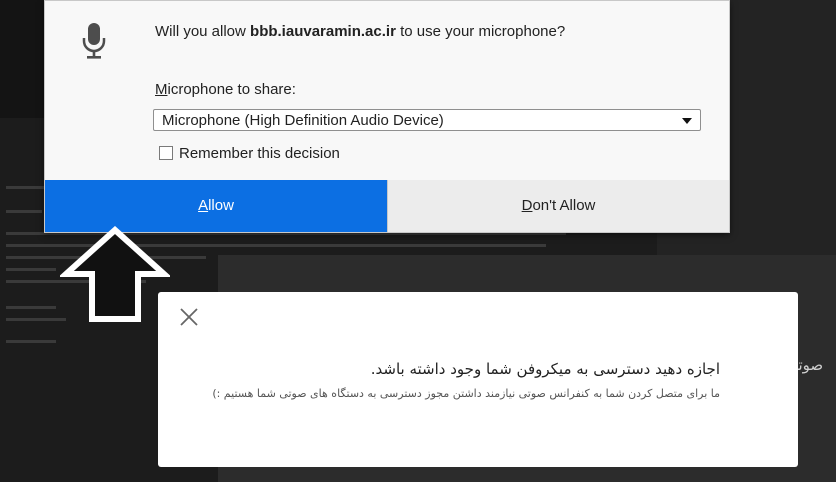 The height and width of the screenshot is (482, 836). Describe the element at coordinates (94, 41) in the screenshot. I see `microphone-icon` at that location.